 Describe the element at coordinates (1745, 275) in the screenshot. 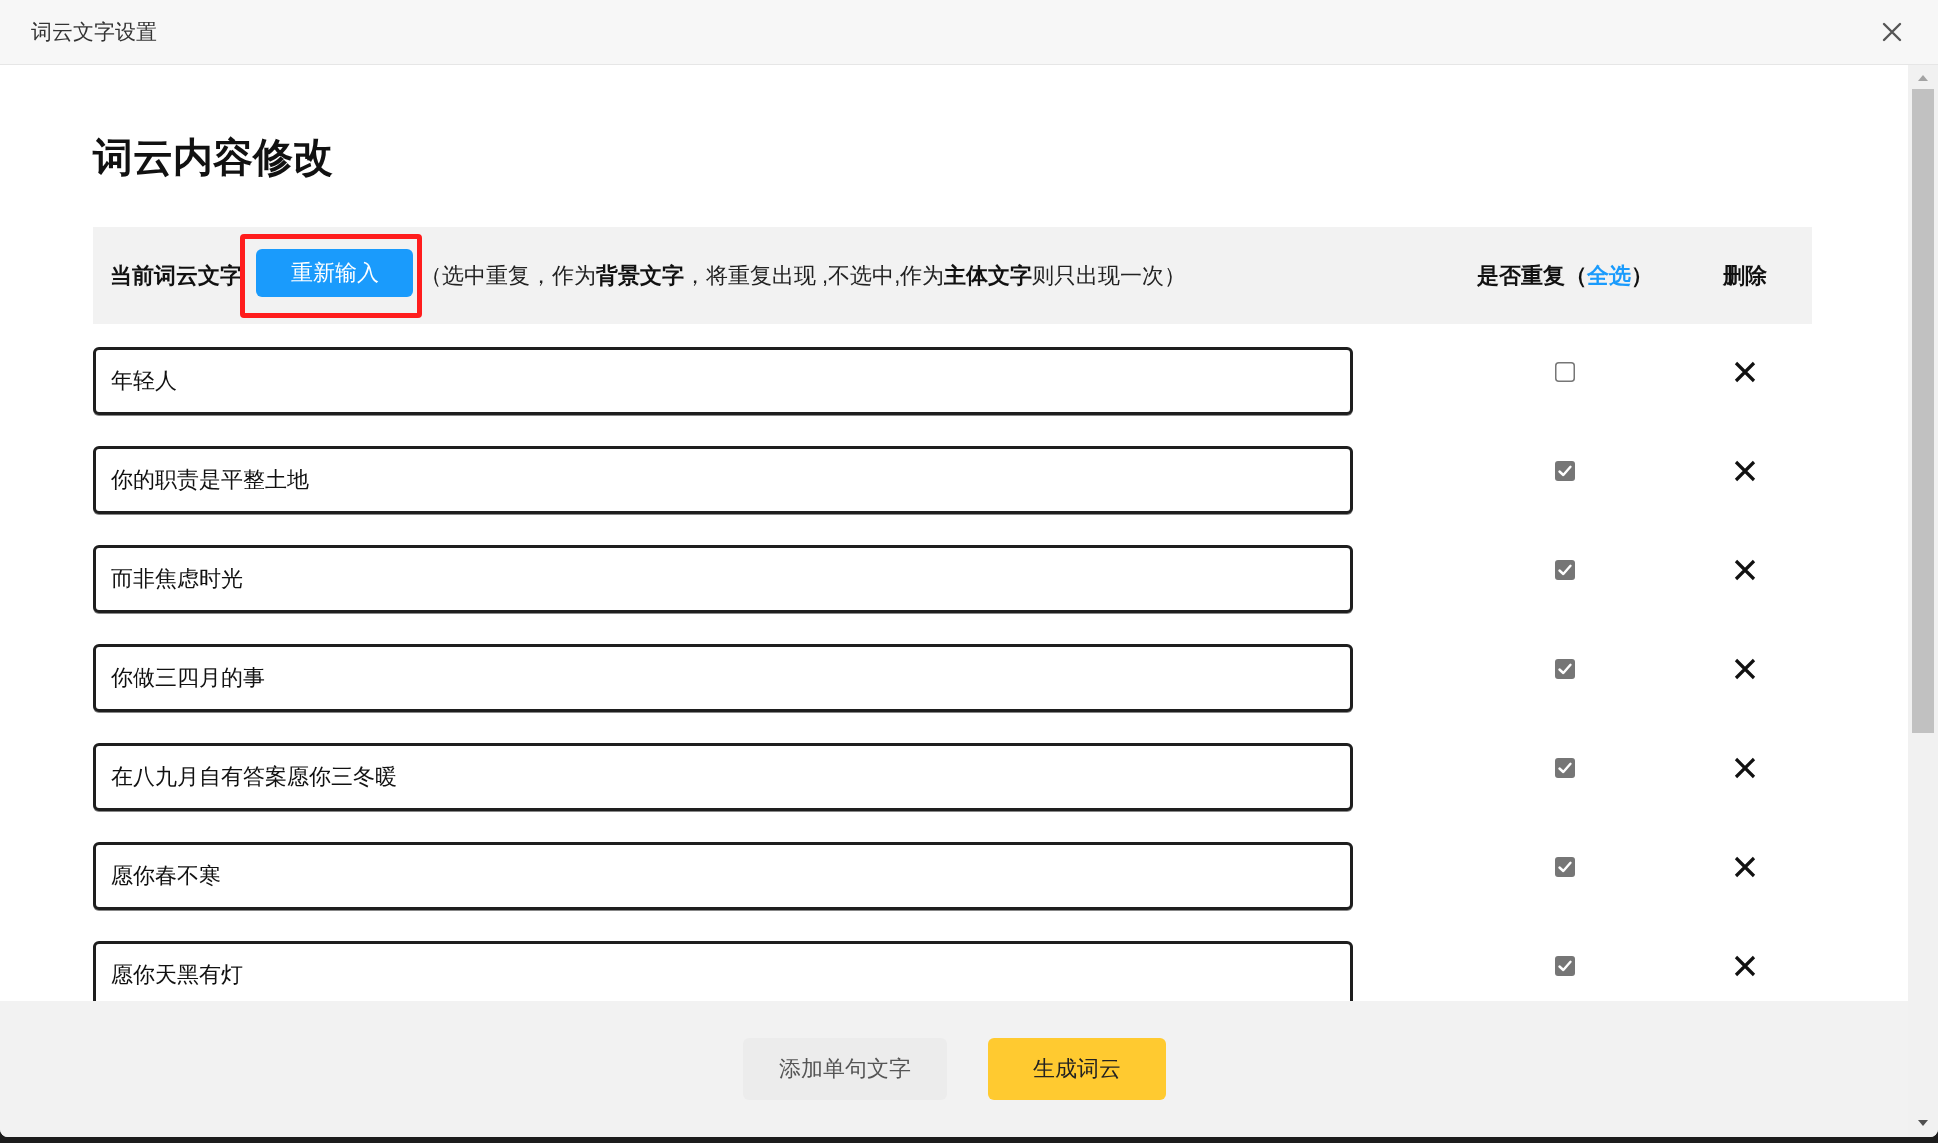

I see `delete-column-header: 删除` at that location.